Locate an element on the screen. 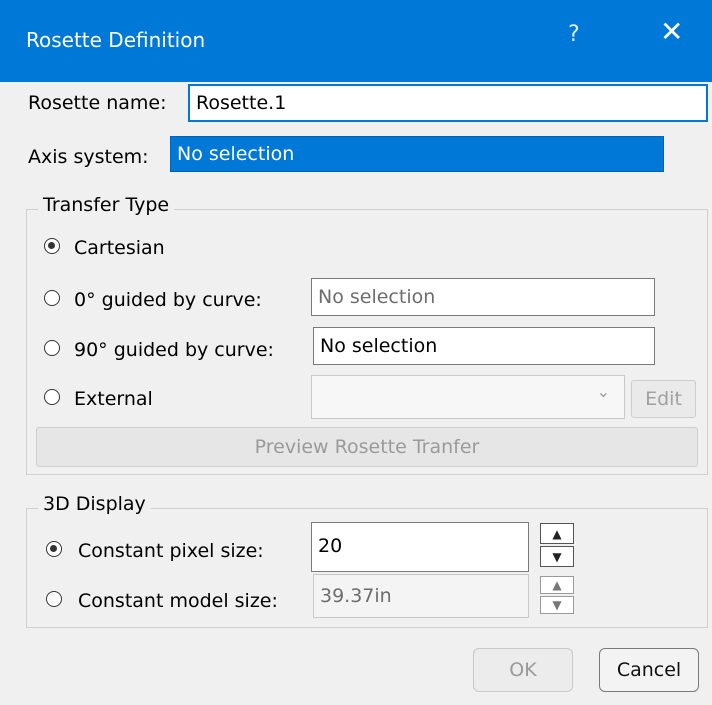  external-label: External is located at coordinates (113, 399).